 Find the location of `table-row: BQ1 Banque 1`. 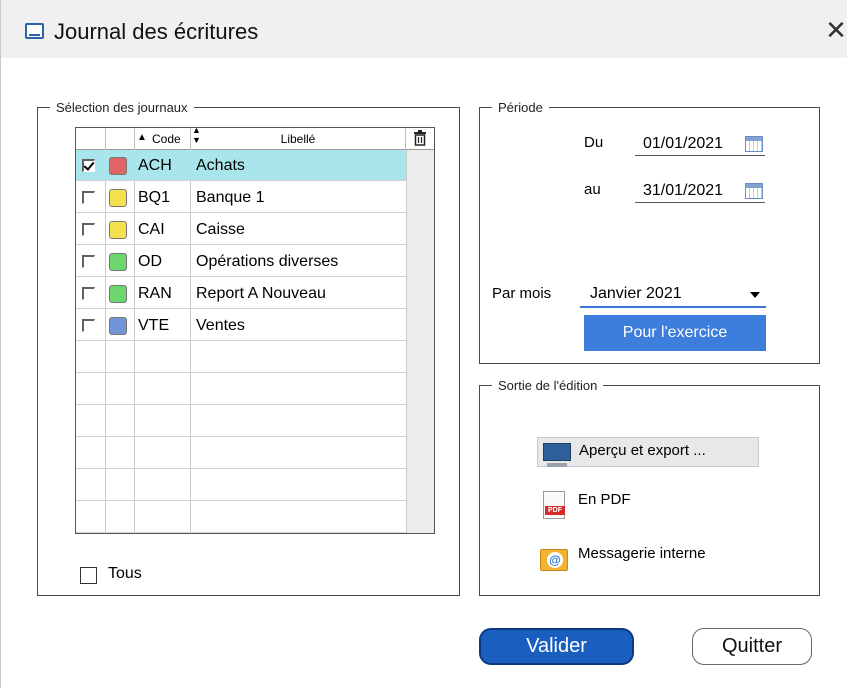

table-row: BQ1 Banque 1 is located at coordinates (241, 197).